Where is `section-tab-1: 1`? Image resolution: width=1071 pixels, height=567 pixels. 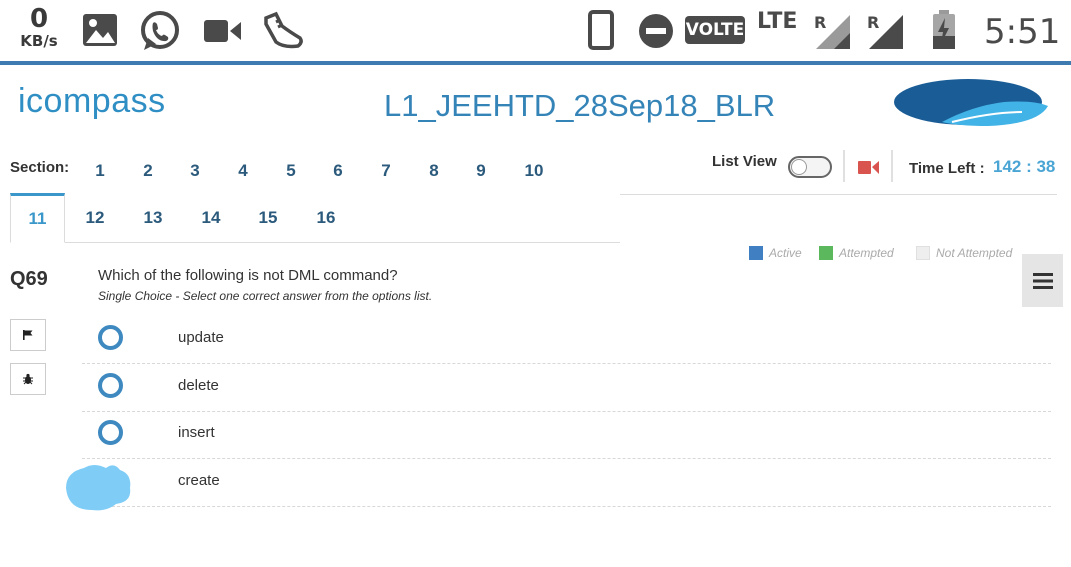 section-tab-1: 1 is located at coordinates (100, 171).